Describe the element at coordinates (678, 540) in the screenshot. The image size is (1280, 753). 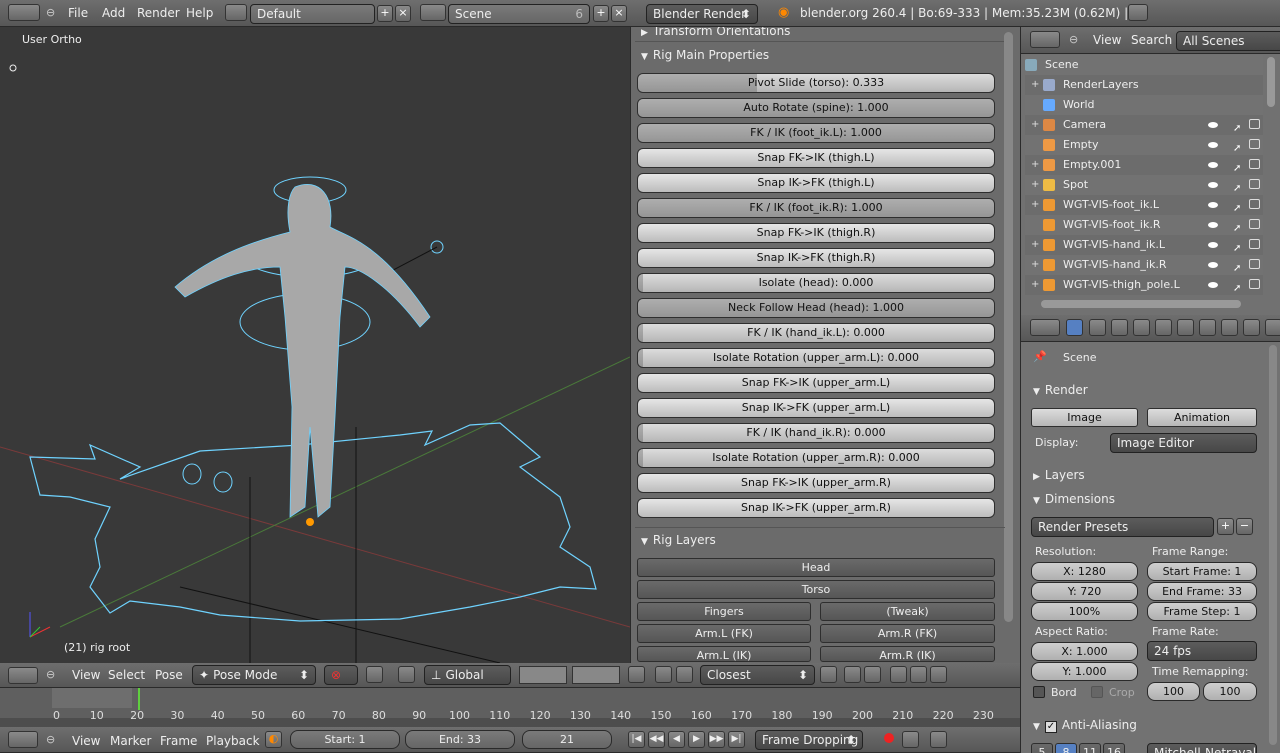
I see `rig-layers-header: ▼ Rig Layers` at that location.